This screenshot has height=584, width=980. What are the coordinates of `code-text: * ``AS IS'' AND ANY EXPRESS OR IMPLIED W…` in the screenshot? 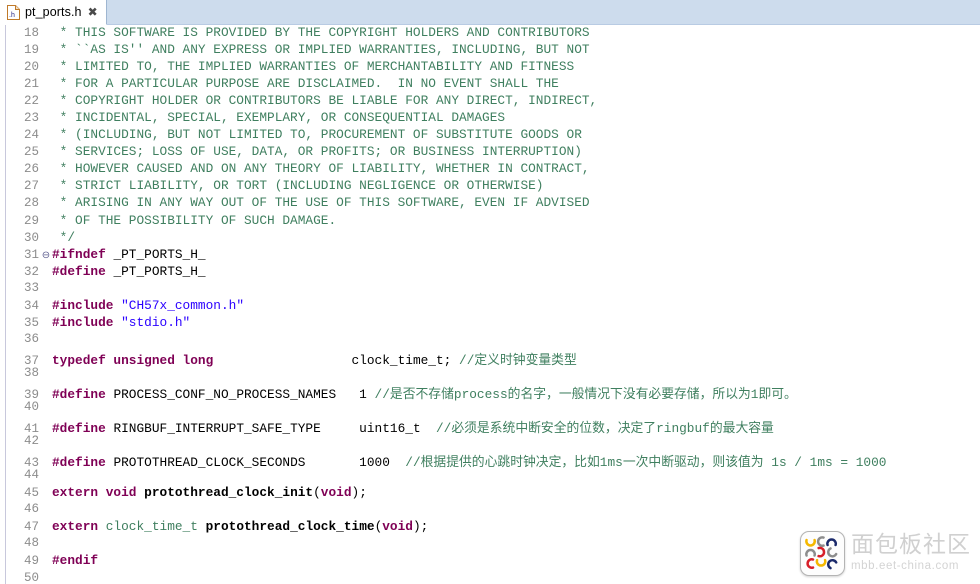 It's located at (321, 50).